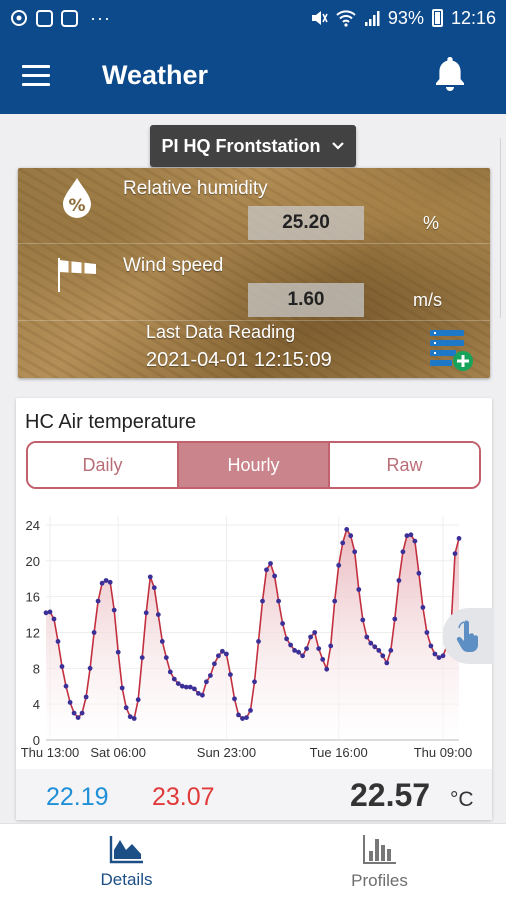 This screenshot has height=900, width=506. I want to click on bottom-navigation: Details Profiles, so click(253, 861).